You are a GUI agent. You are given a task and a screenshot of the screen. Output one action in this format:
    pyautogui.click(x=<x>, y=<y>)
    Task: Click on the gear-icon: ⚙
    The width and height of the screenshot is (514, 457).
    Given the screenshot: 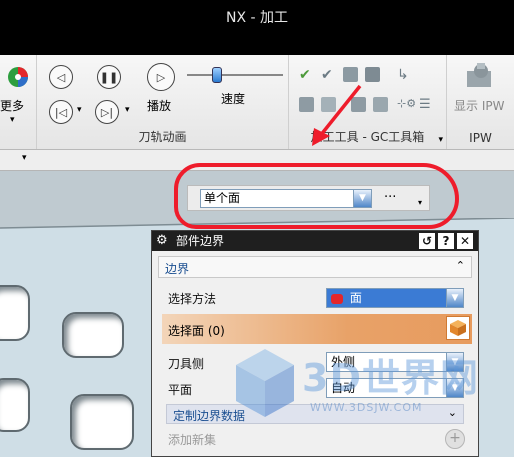 What is the action you would take?
    pyautogui.click(x=162, y=241)
    